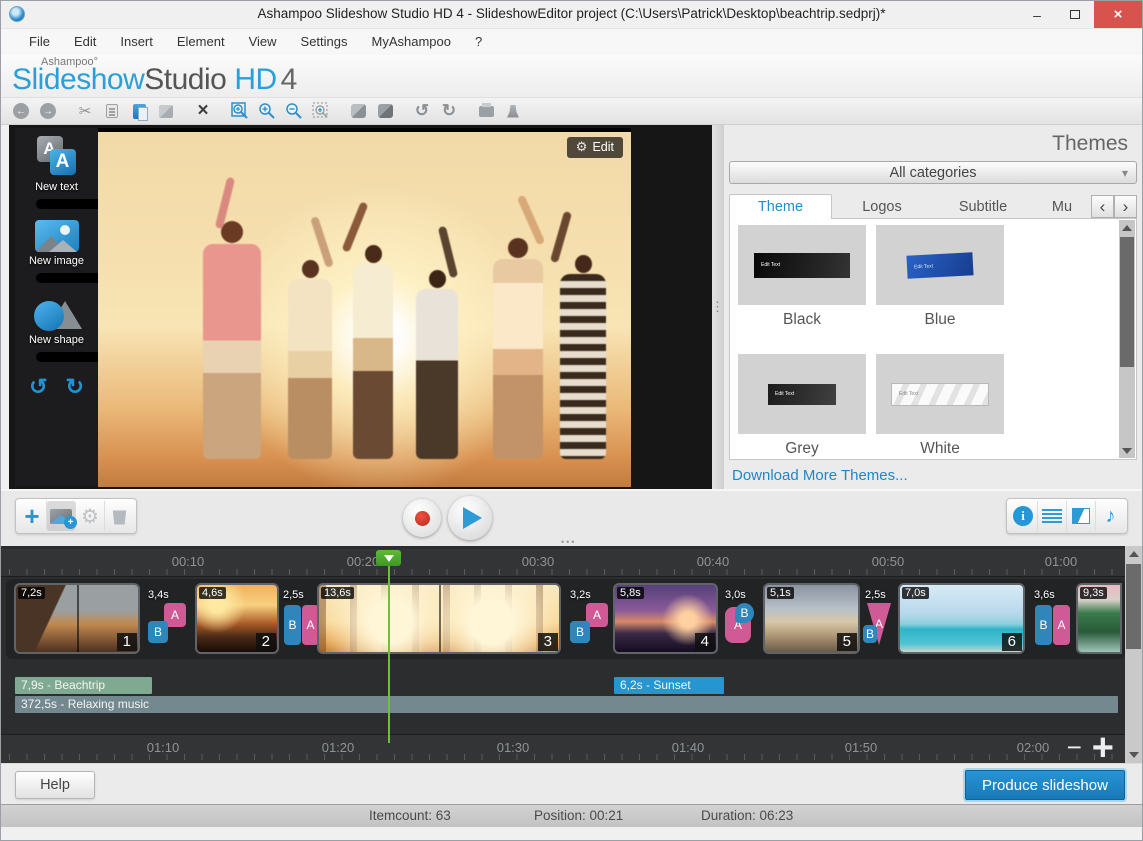 The height and width of the screenshot is (841, 1143). I want to click on rotate-left-button: ↺, so click(422, 111).